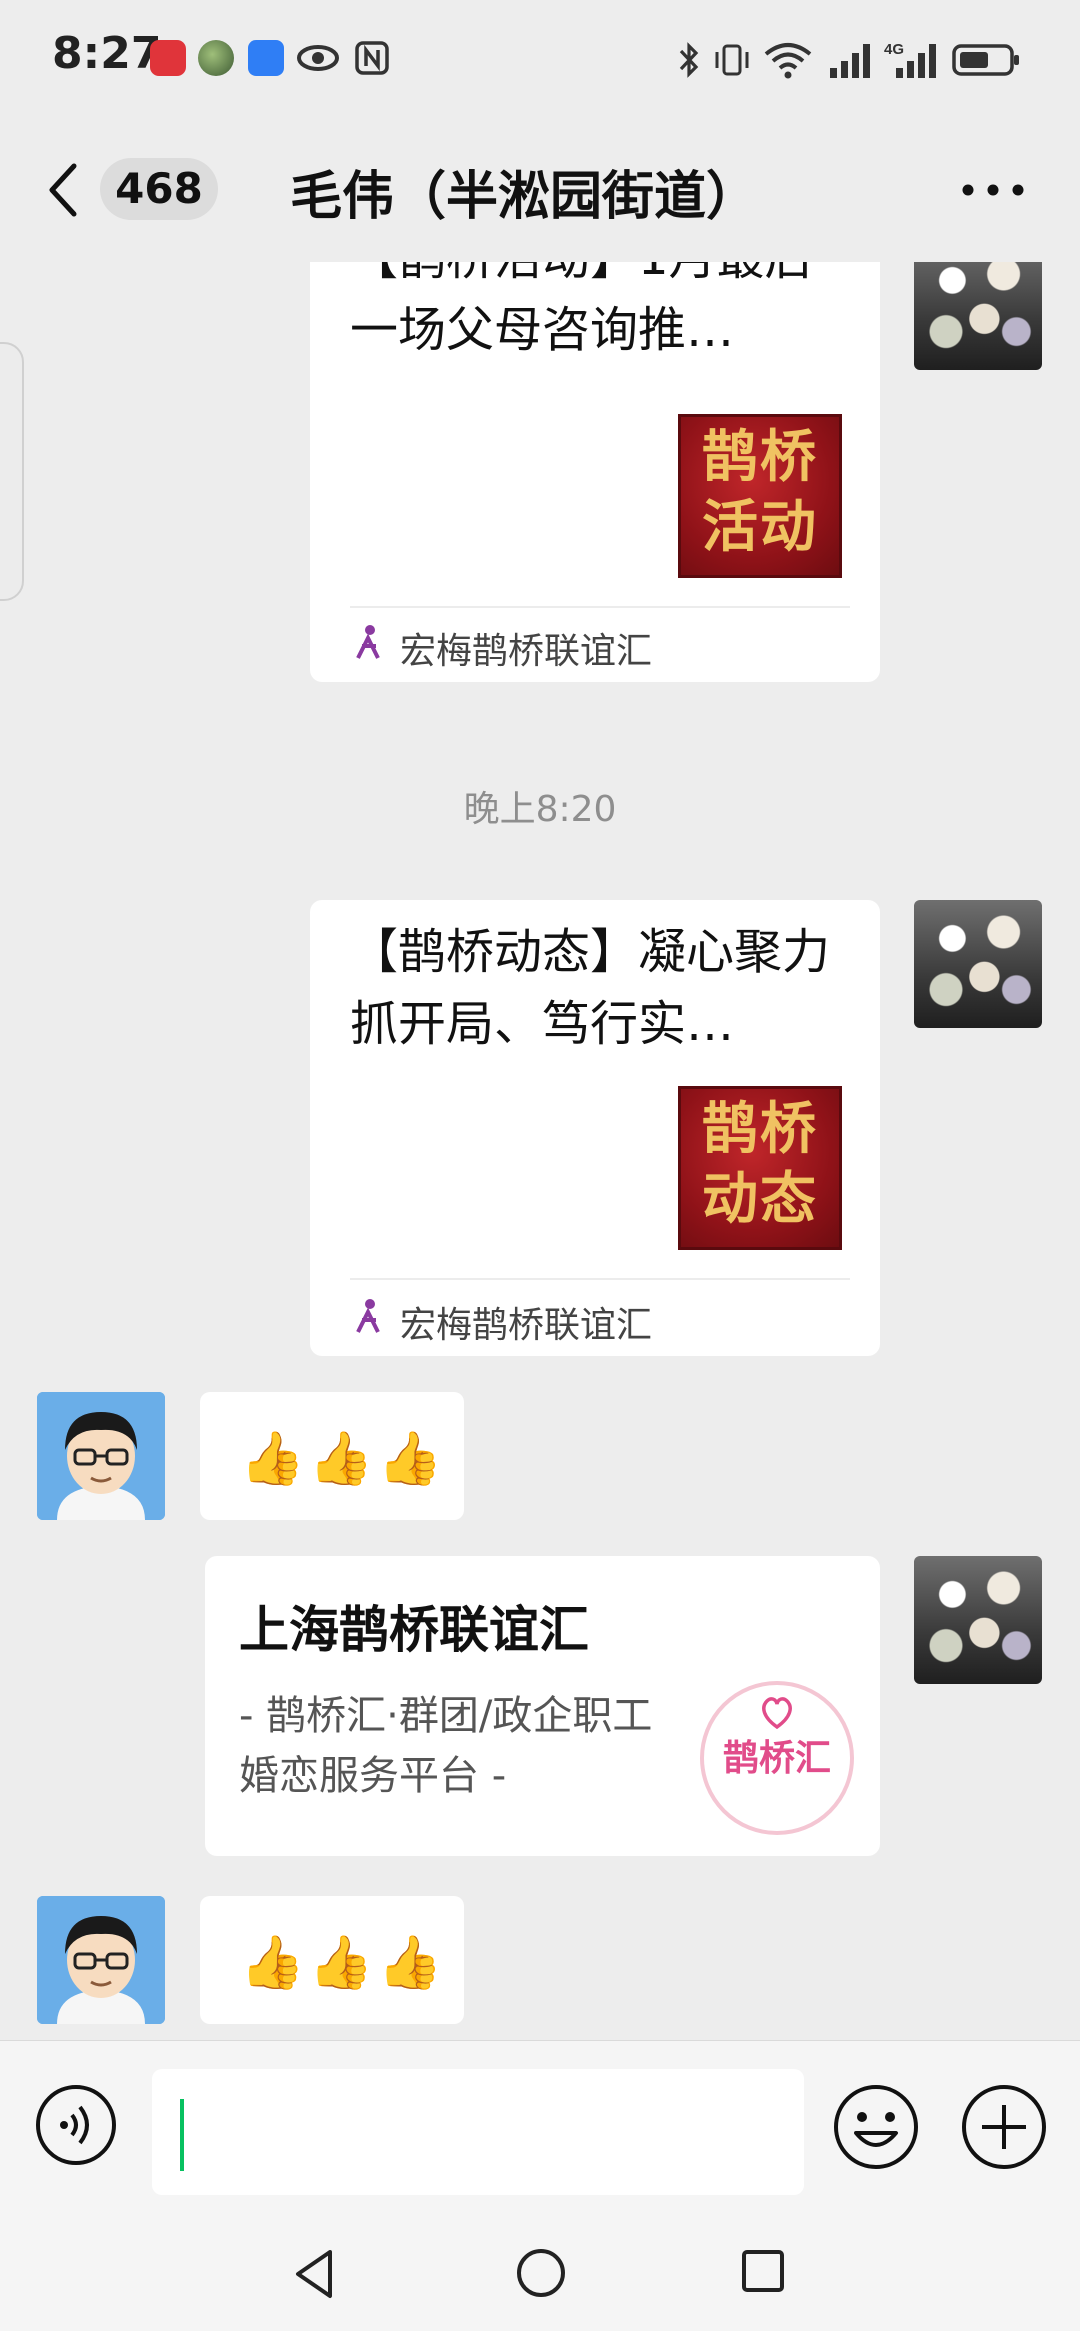 Image resolution: width=1080 pixels, height=2331 pixels. I want to click on article-card-2: 【鹊桥动态】凝心聚力抓开局、笃行实… 鹊桥 动态 宏梅鹊桥联谊汇, so click(595, 1128).